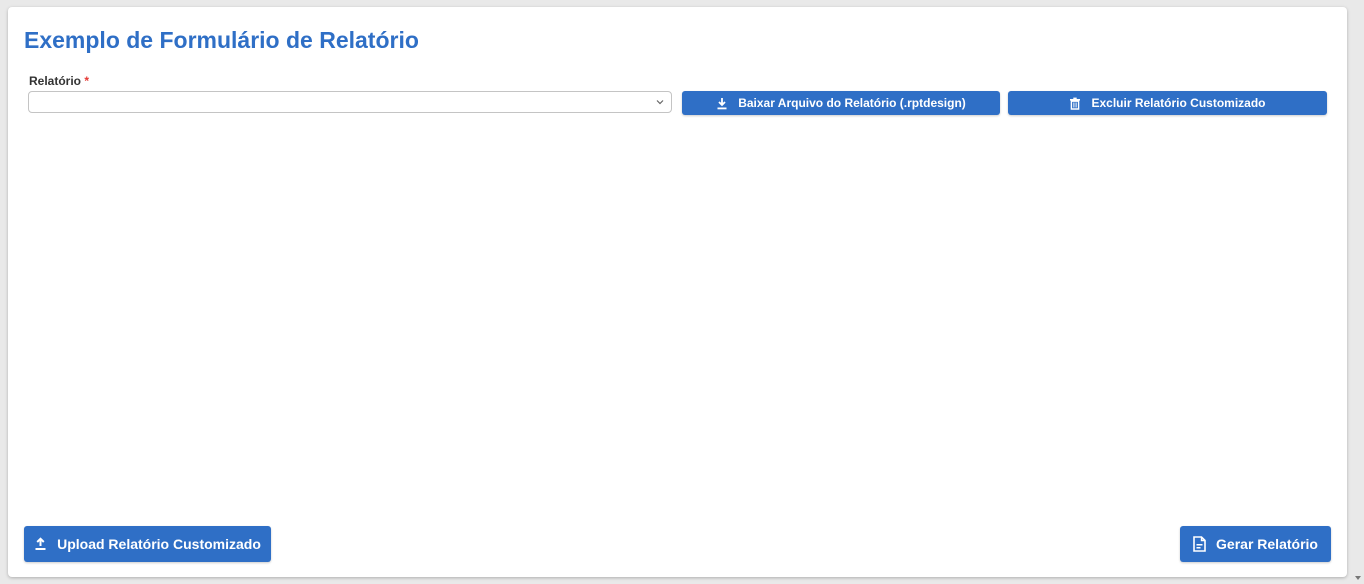  I want to click on generate-report-label: Gerar Relatório, so click(1267, 544).